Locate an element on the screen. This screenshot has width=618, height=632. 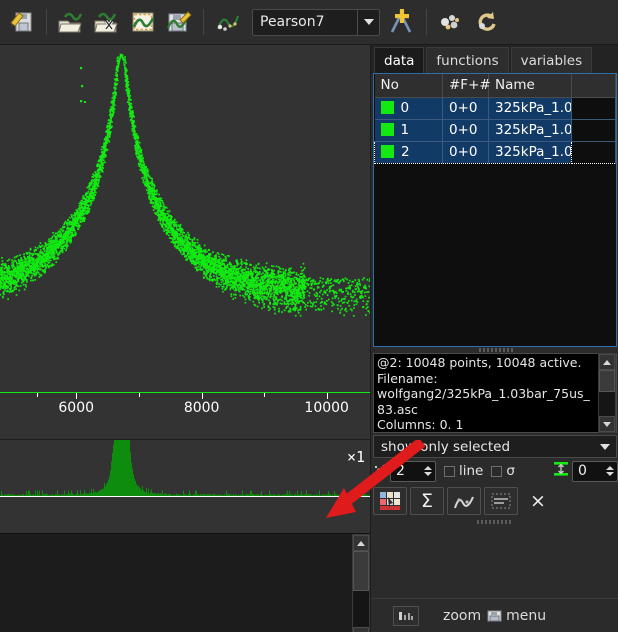
dataset-action-buttons: Σ × is located at coordinates (495, 501).